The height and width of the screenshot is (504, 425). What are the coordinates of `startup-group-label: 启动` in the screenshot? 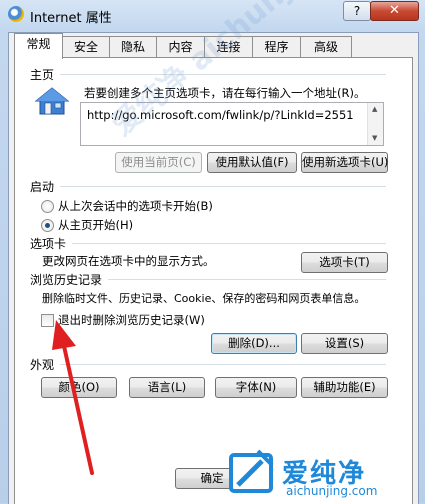 It's located at (42, 187).